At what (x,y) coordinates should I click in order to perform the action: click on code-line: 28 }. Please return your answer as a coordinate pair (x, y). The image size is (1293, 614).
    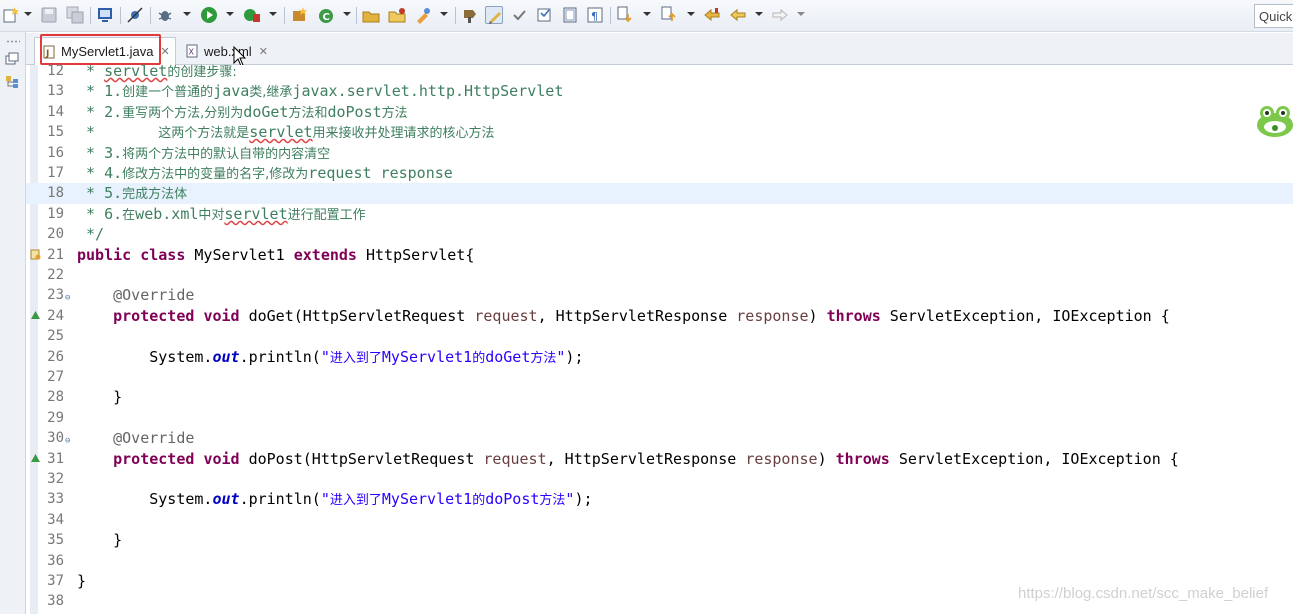
    Looking at the image, I should click on (659, 397).